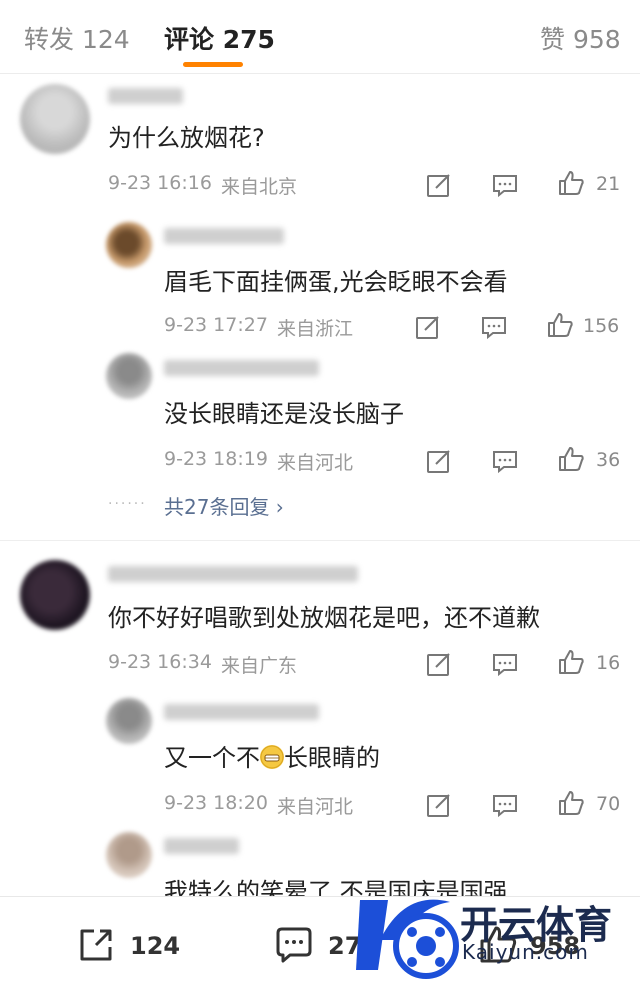 The width and height of the screenshot is (640, 992). What do you see at coordinates (320, 37) in the screenshot?
I see `tab-bar: 转发 124 评论 275 赞 958` at bounding box center [320, 37].